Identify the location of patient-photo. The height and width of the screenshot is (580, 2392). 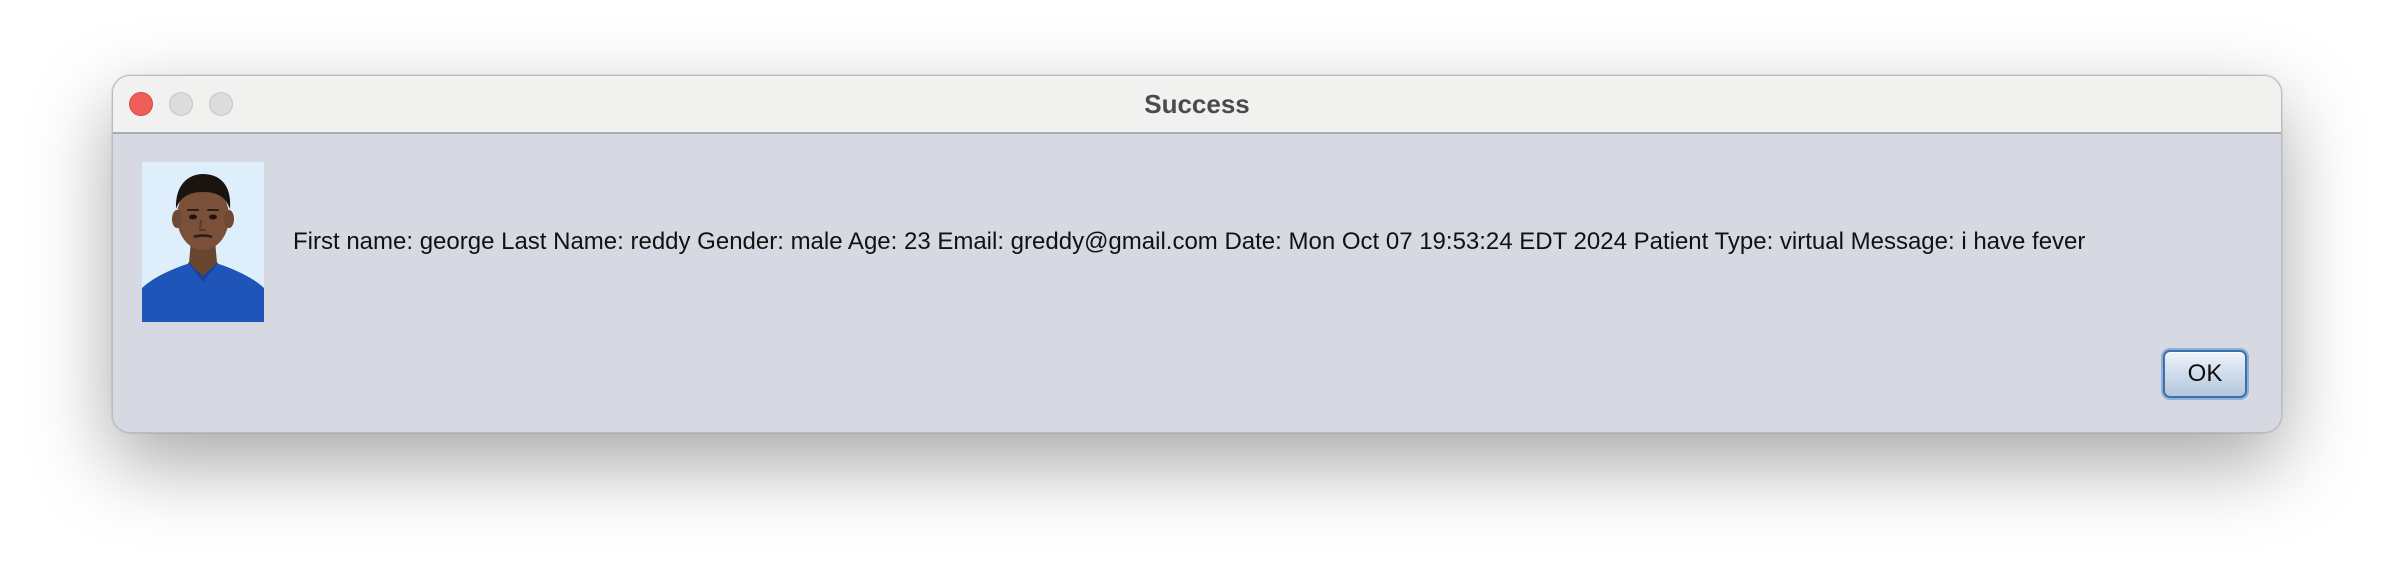
(203, 242).